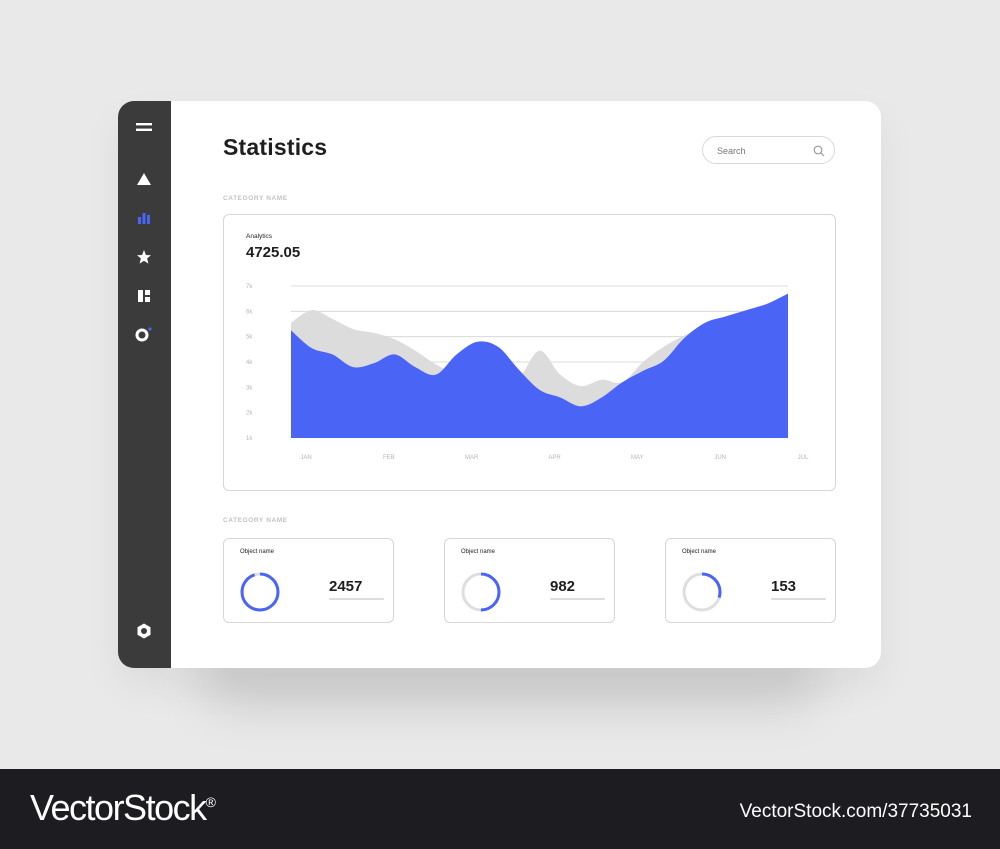 The image size is (1000, 849). What do you see at coordinates (275, 147) in the screenshot?
I see `page-title: Statistics` at bounding box center [275, 147].